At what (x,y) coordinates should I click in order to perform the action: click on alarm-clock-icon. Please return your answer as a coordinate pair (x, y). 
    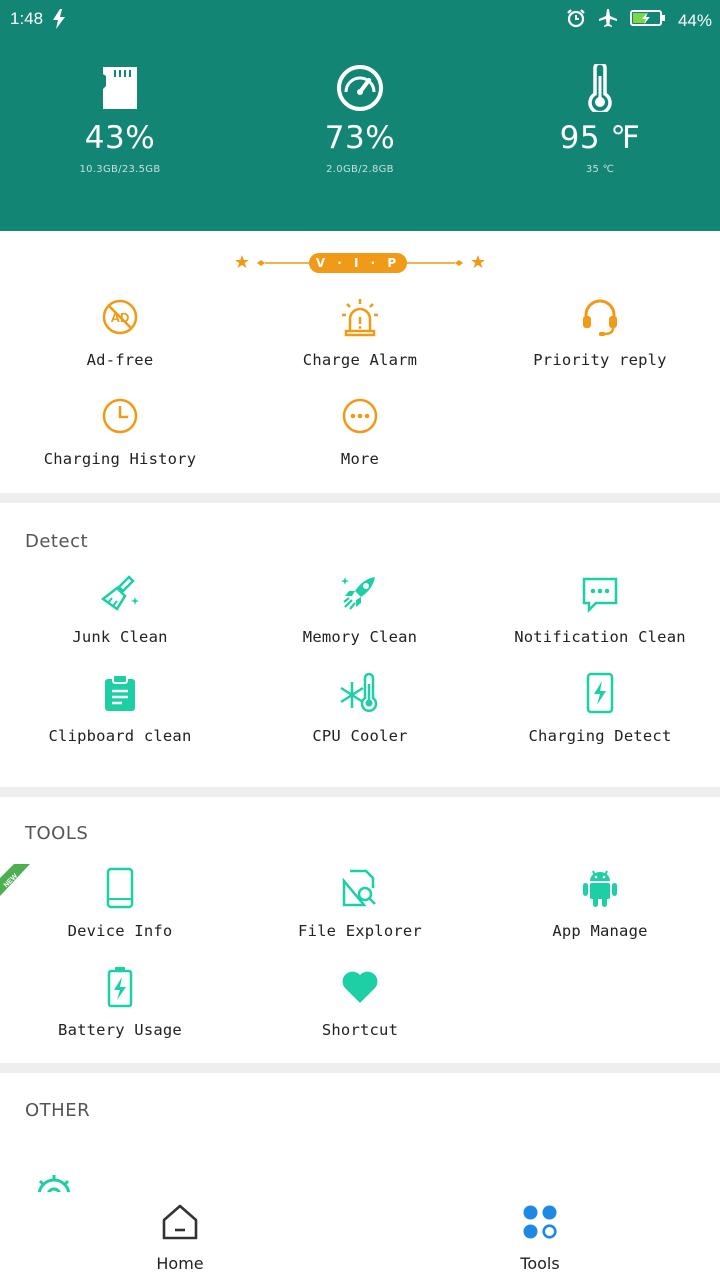
    Looking at the image, I should click on (576, 20).